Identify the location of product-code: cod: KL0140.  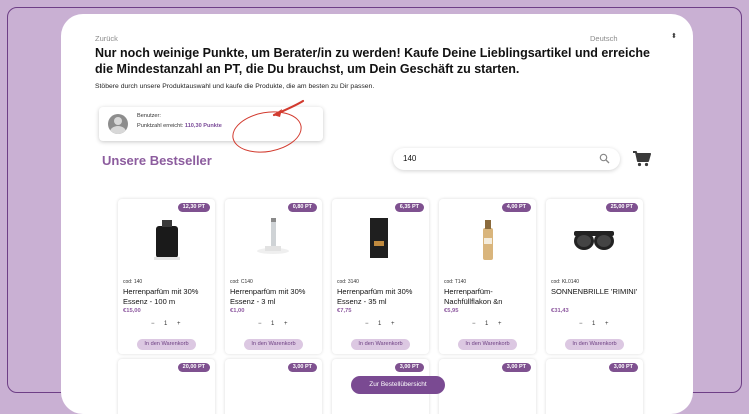
(565, 282).